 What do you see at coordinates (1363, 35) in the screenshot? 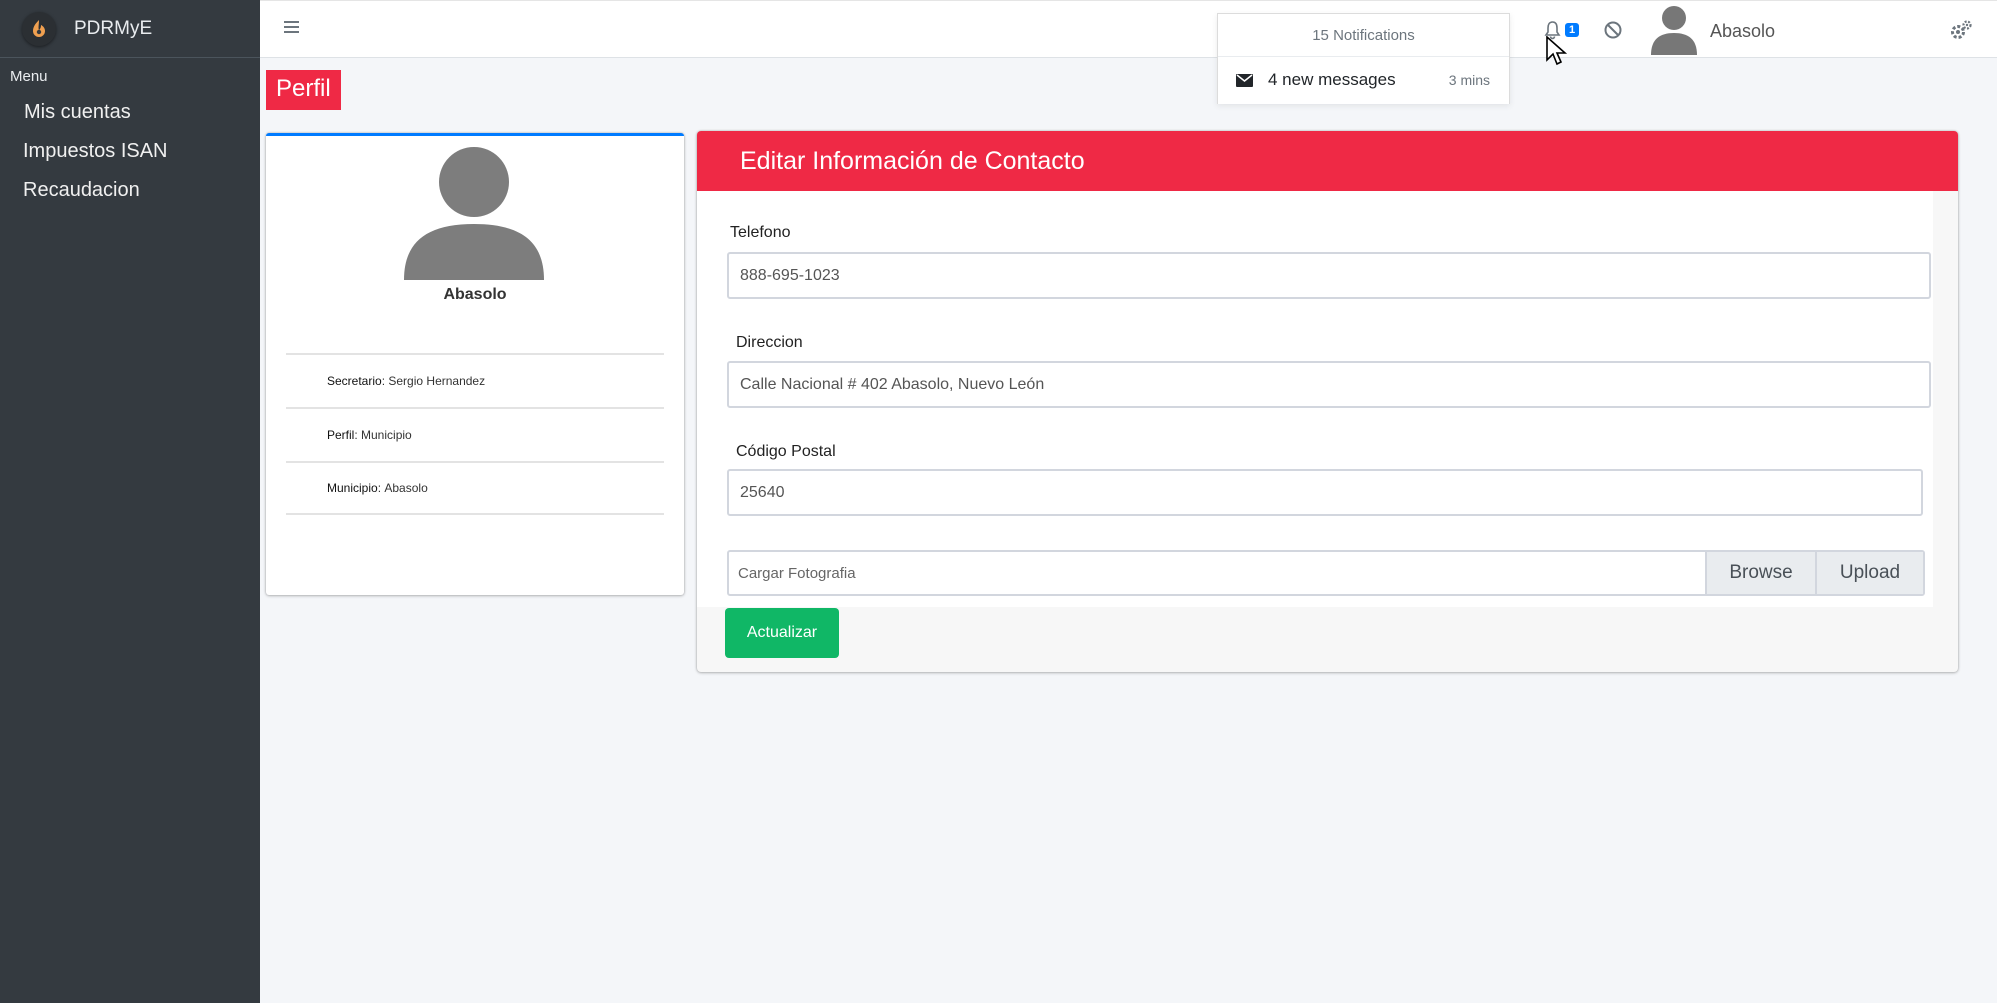
I see `notifications-header: 15 Notifications` at bounding box center [1363, 35].